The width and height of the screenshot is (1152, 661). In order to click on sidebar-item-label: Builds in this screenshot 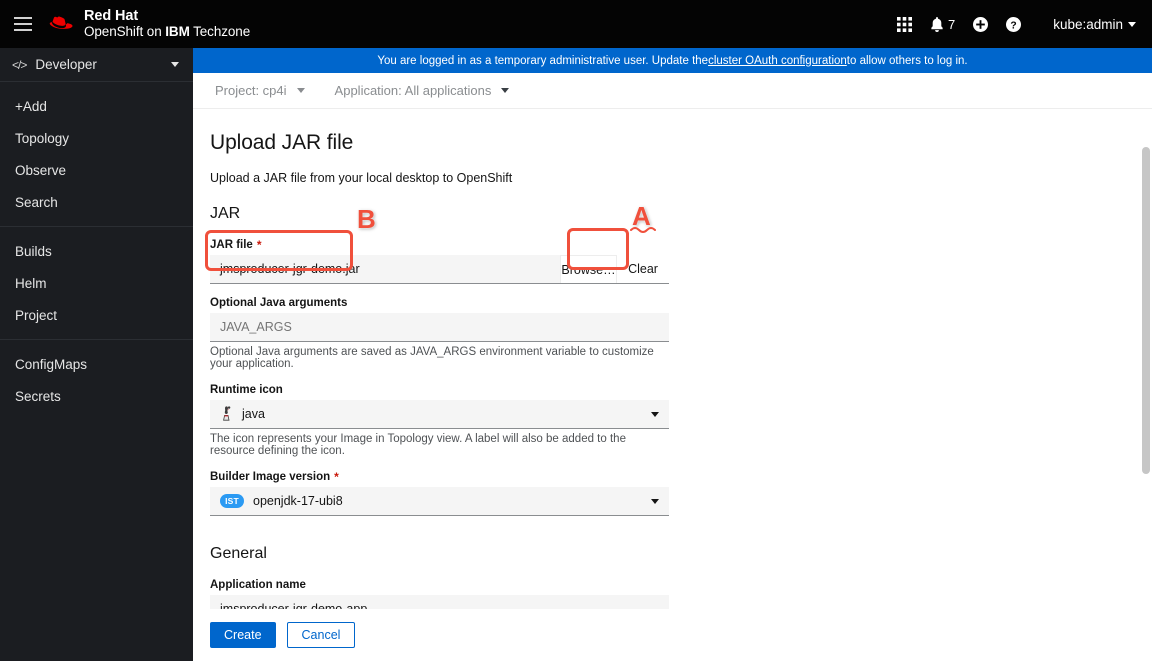, I will do `click(33, 251)`.